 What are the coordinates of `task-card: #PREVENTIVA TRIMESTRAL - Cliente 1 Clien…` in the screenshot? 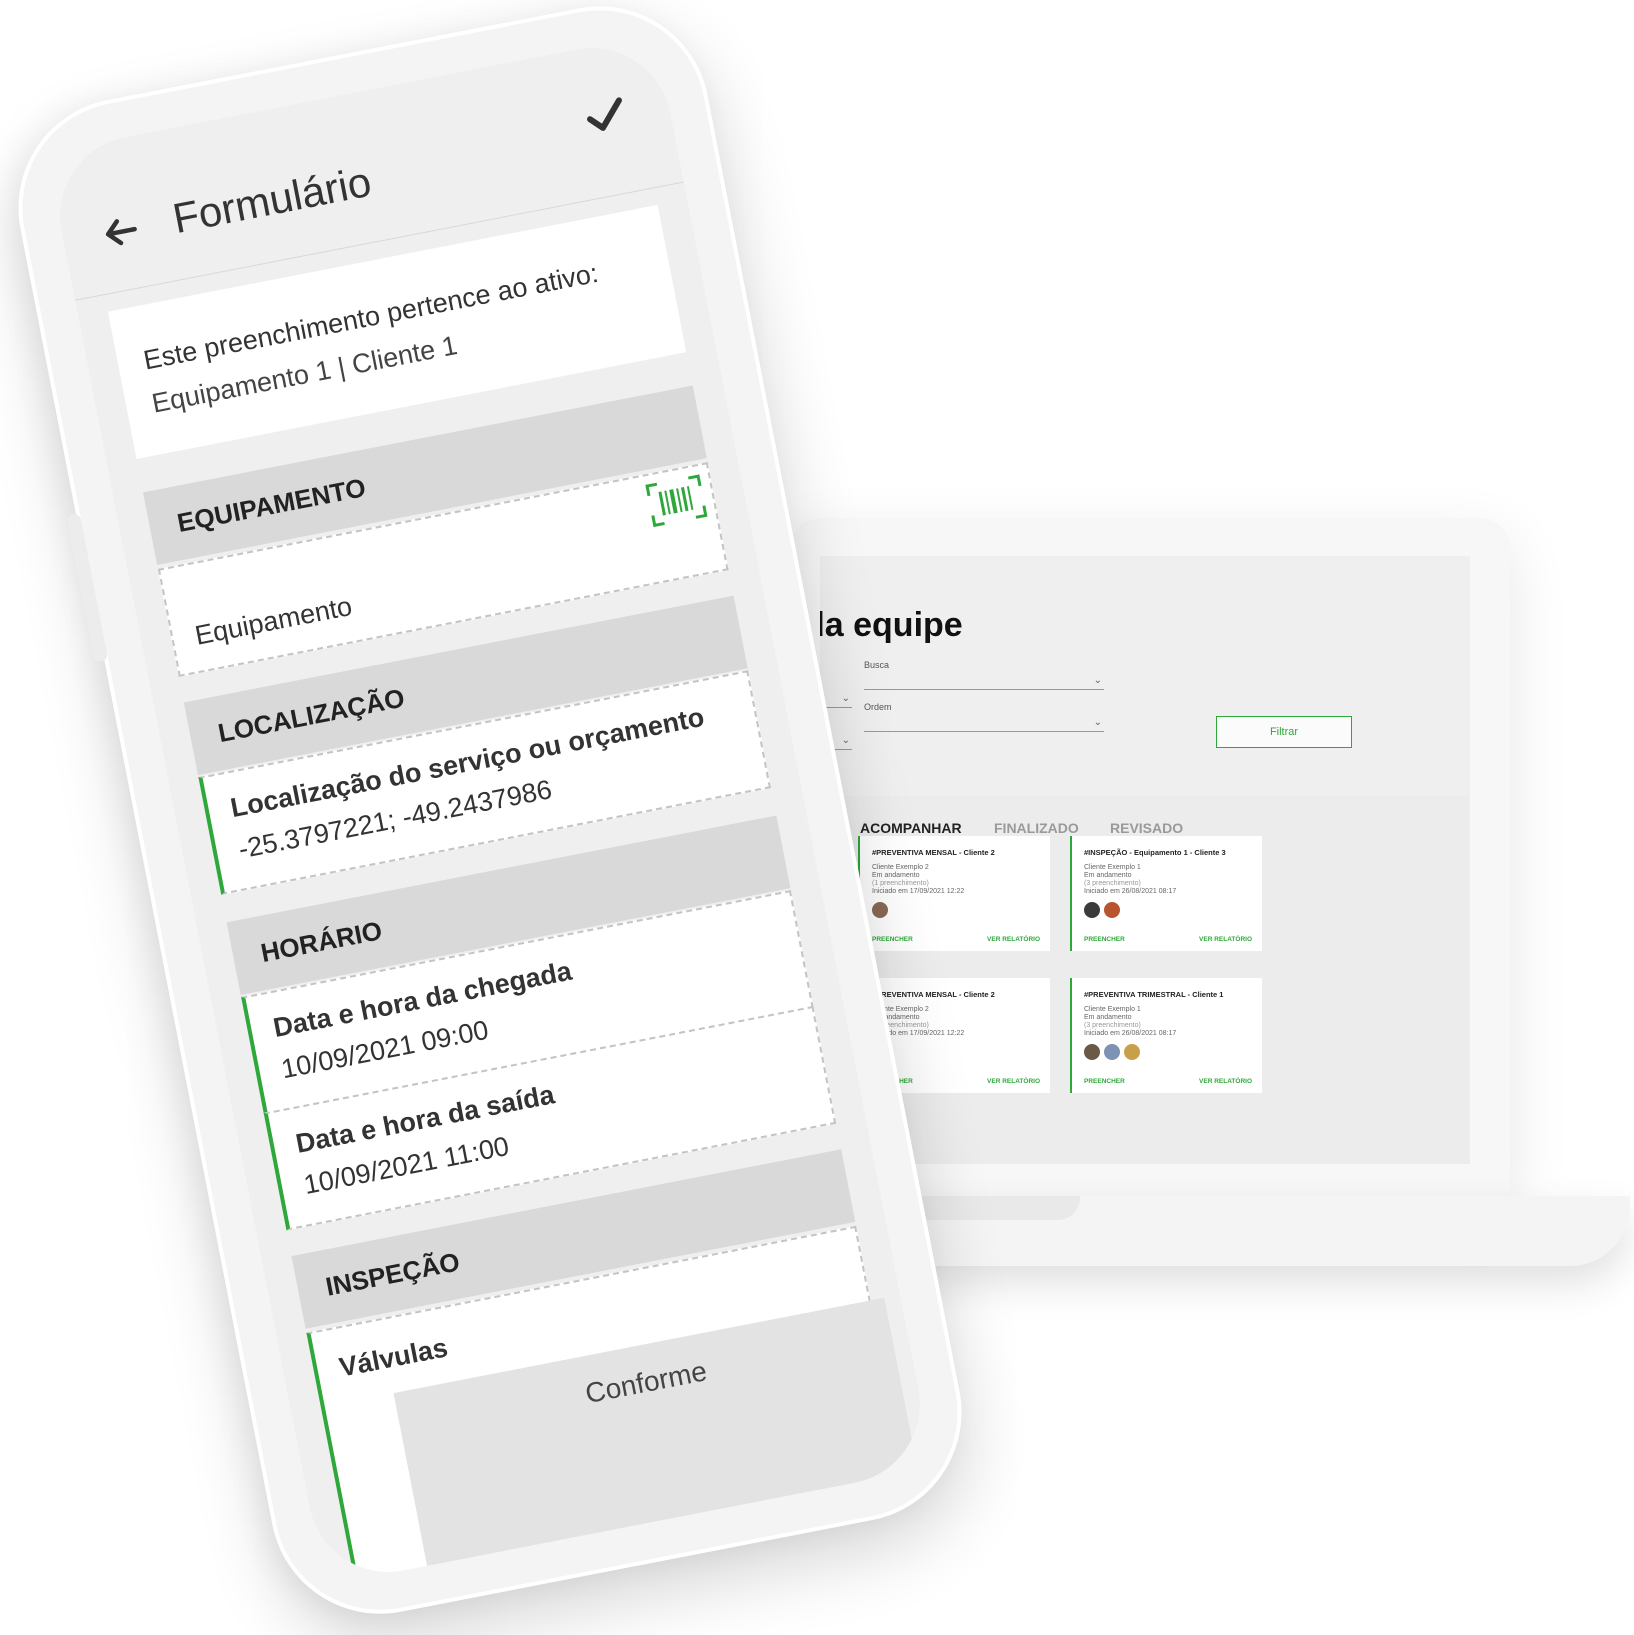 It's located at (1166, 1035).